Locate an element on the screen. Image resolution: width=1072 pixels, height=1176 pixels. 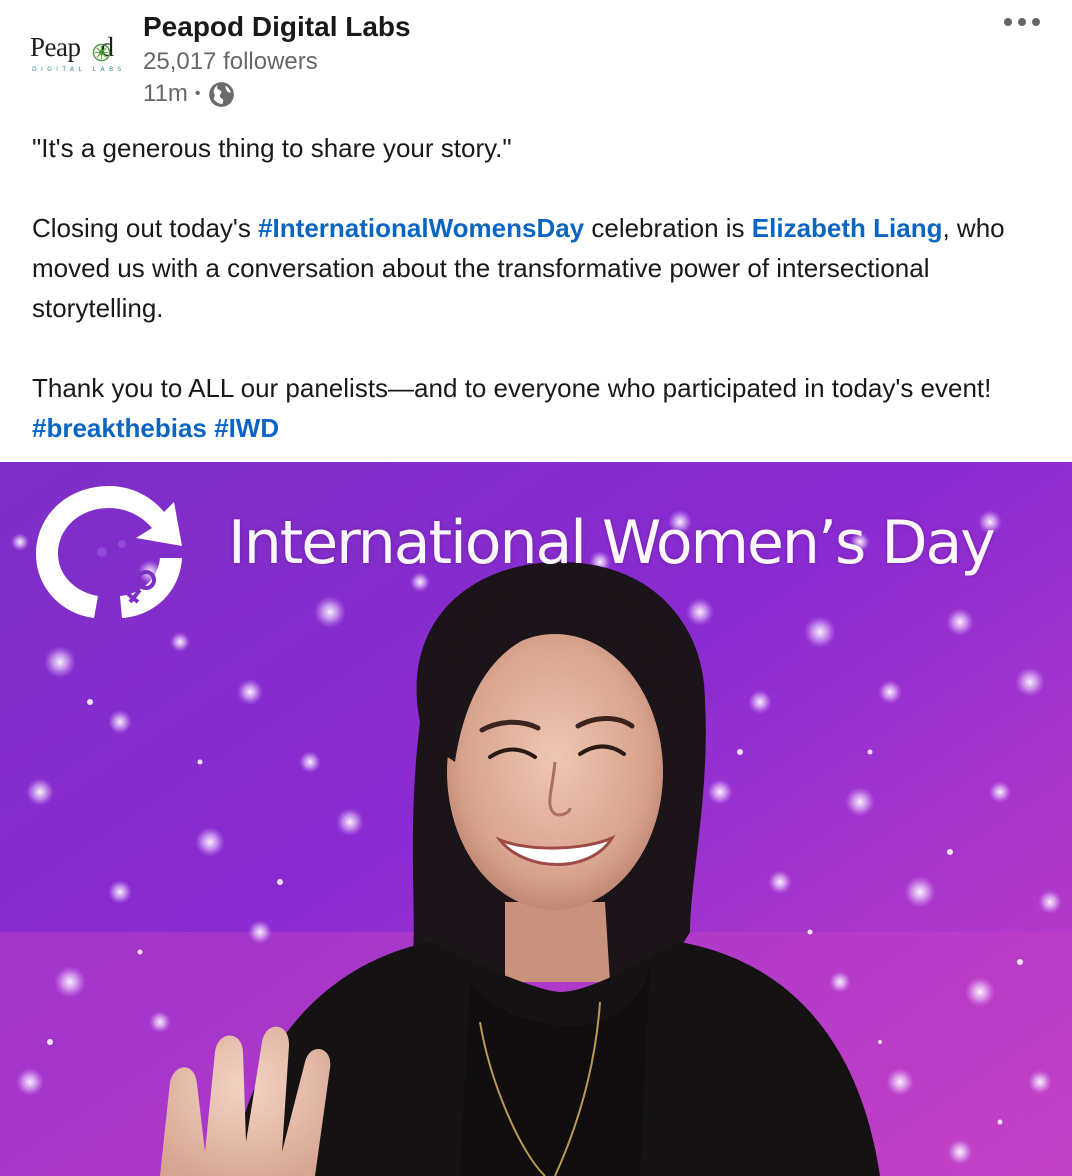
hashtag-international-womens-day: #InternationalWomensDay is located at coordinates (421, 228).